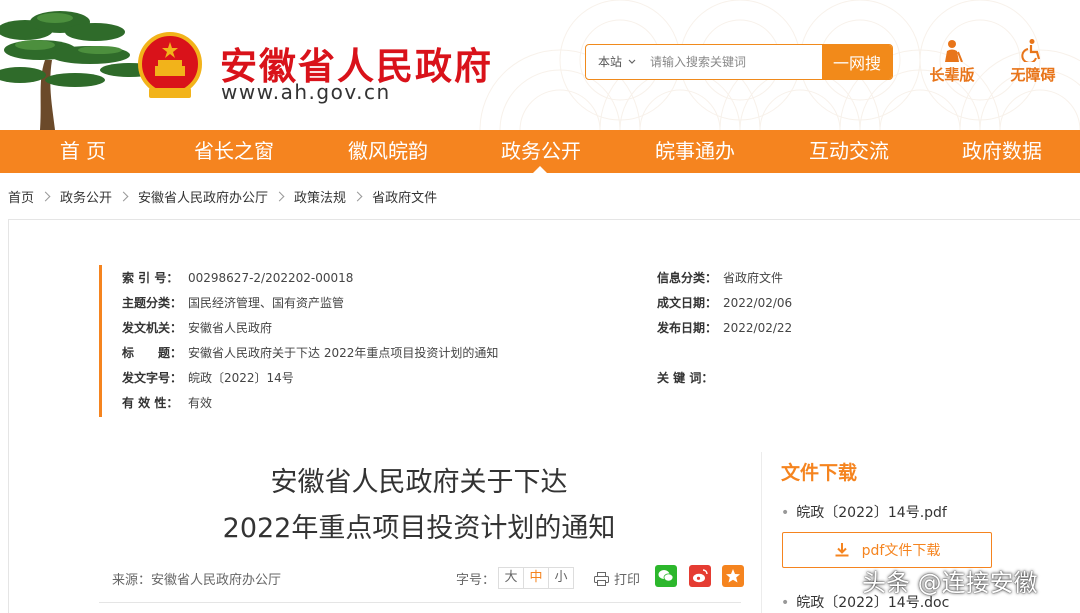 This screenshot has width=1080, height=613. Describe the element at coordinates (310, 353) in the screenshot. I see `meta-subject: 标 题： 安徽省人民政府关于下达 2022年重点项目投资计划的通知` at that location.